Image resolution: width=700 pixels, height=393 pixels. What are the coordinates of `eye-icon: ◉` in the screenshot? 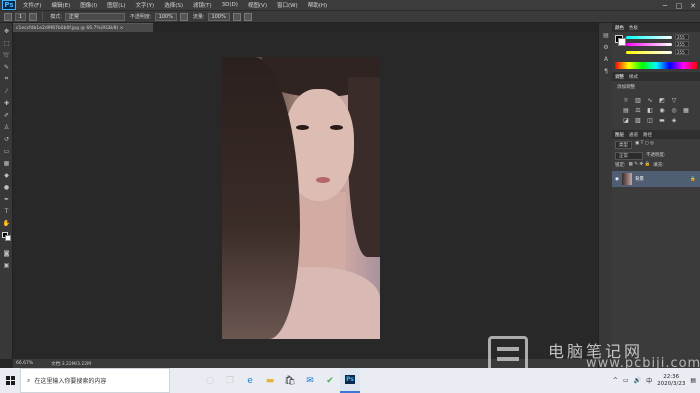 It's located at (617, 179).